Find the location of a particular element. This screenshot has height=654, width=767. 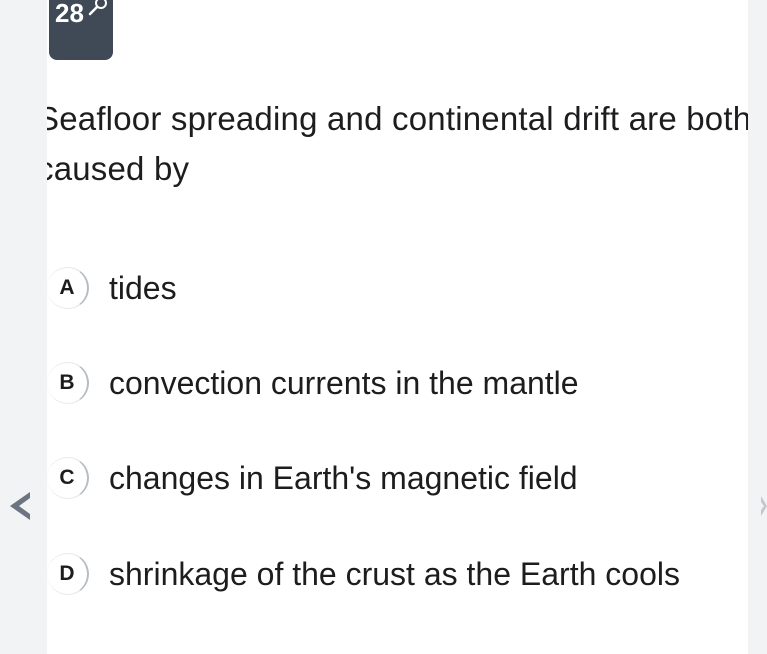

option-a: A tides is located at coordinates (112, 288).